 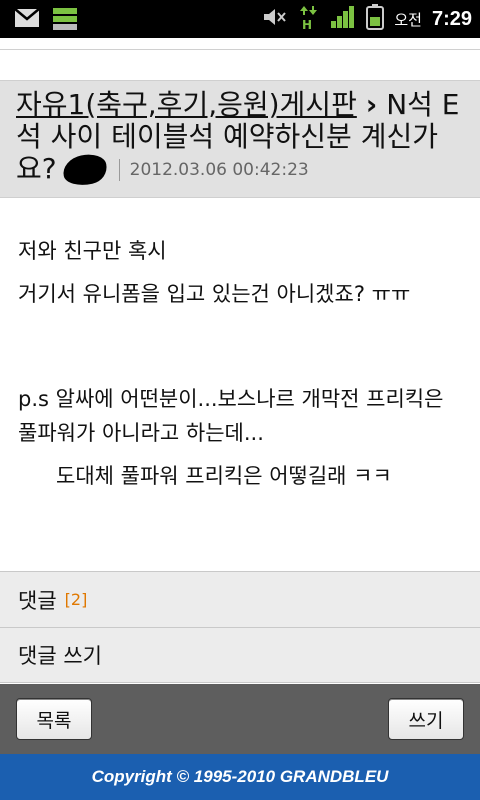 I want to click on data-transfer-icon: H, so click(x=309, y=19).